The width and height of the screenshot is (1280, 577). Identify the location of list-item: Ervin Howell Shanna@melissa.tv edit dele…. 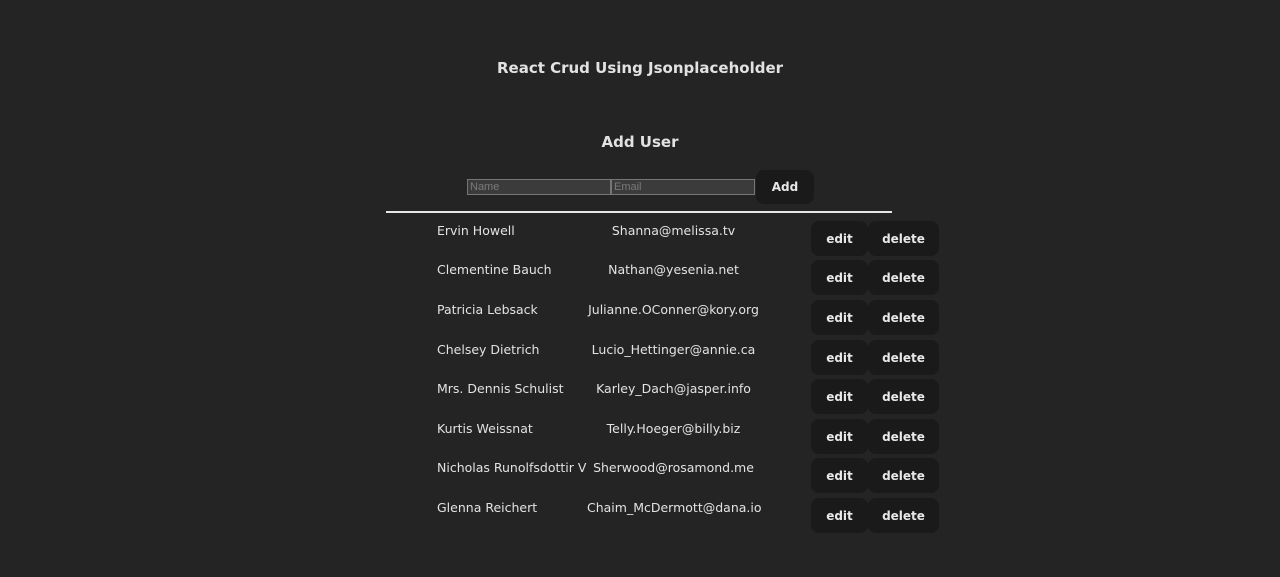
(640, 239).